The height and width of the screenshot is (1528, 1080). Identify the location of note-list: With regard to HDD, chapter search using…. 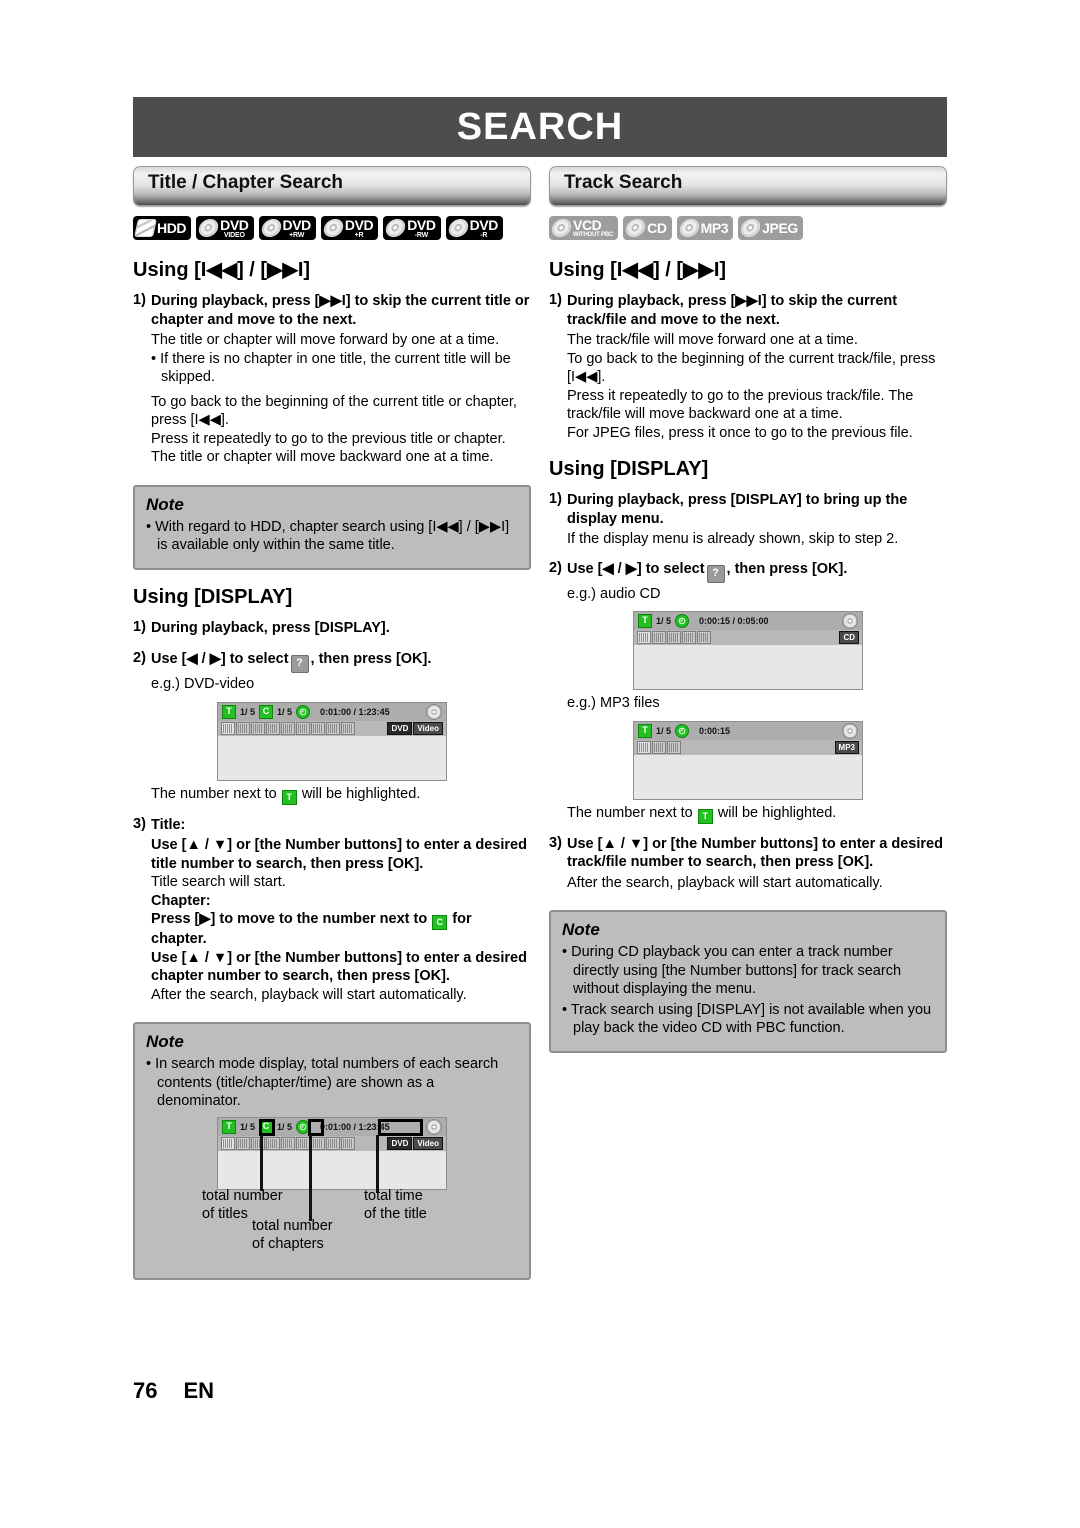
(332, 536).